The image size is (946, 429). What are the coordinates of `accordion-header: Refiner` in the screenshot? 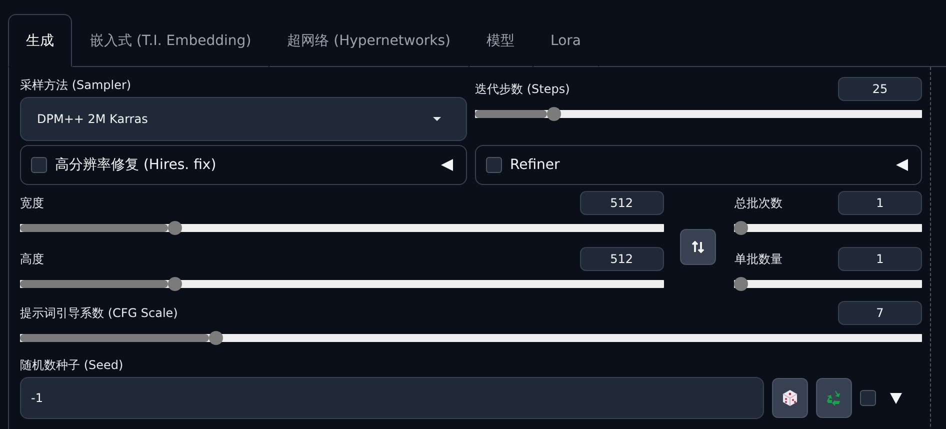 It's located at (698, 165).